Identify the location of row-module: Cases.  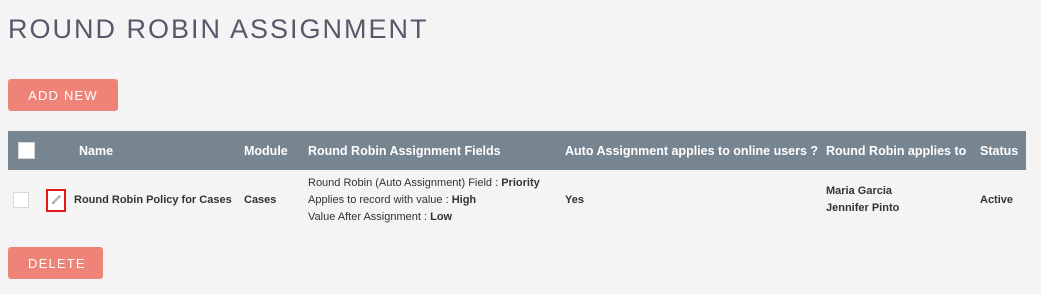
(260, 200).